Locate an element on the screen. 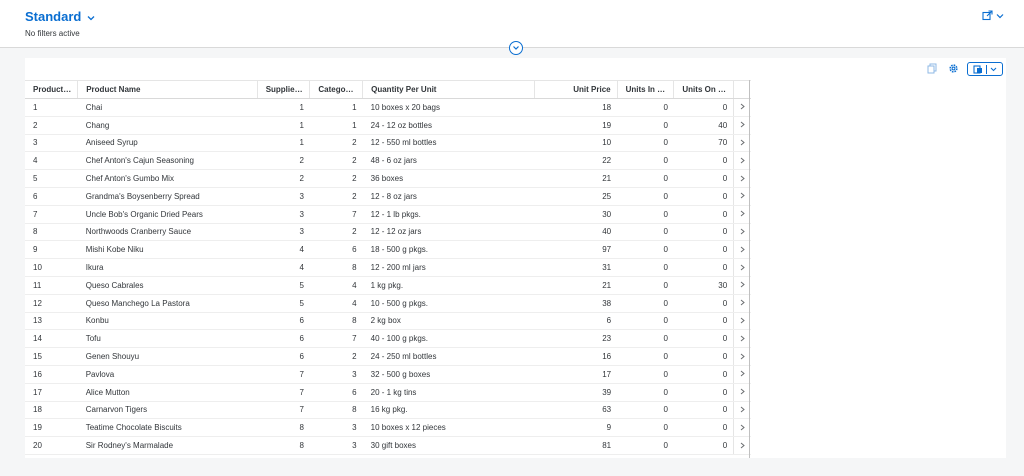 The width and height of the screenshot is (1024, 476). cell-supplier-id: 4 is located at coordinates (283, 250).